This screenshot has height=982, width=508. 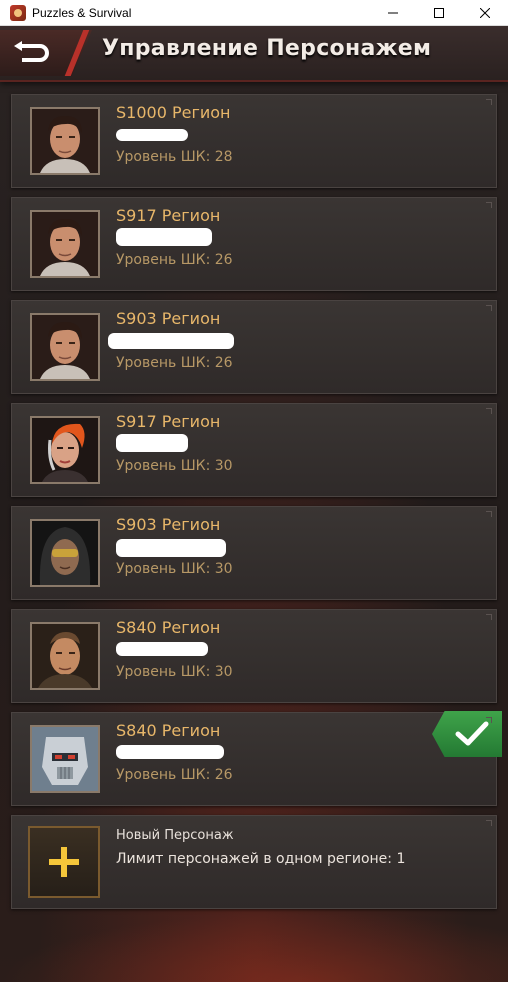 I want to click on robot-portrait-icon, so click(x=65, y=759).